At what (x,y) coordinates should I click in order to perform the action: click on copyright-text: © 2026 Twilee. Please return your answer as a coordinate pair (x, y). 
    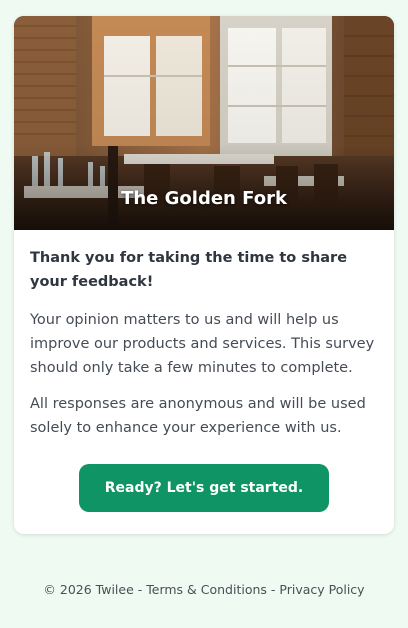
    Looking at the image, I should click on (88, 589).